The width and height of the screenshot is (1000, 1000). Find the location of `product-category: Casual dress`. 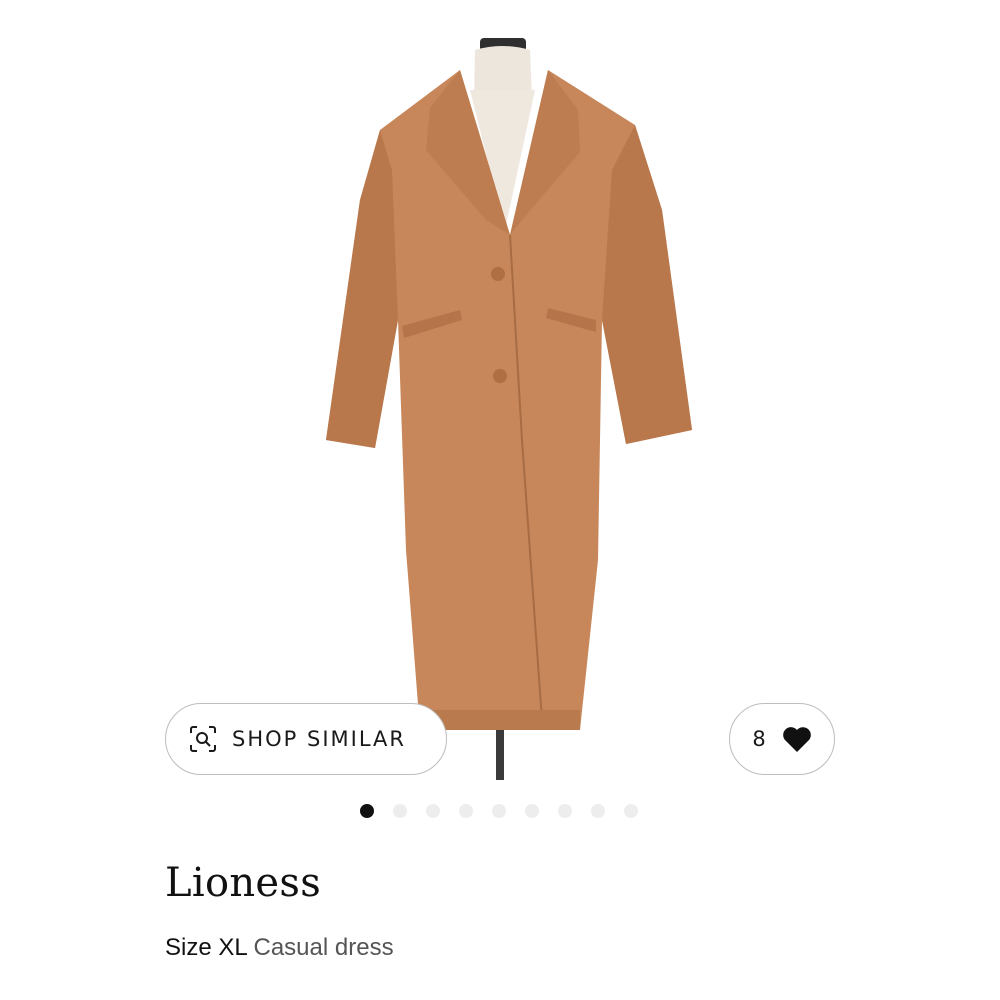

product-category: Casual dress is located at coordinates (323, 947).